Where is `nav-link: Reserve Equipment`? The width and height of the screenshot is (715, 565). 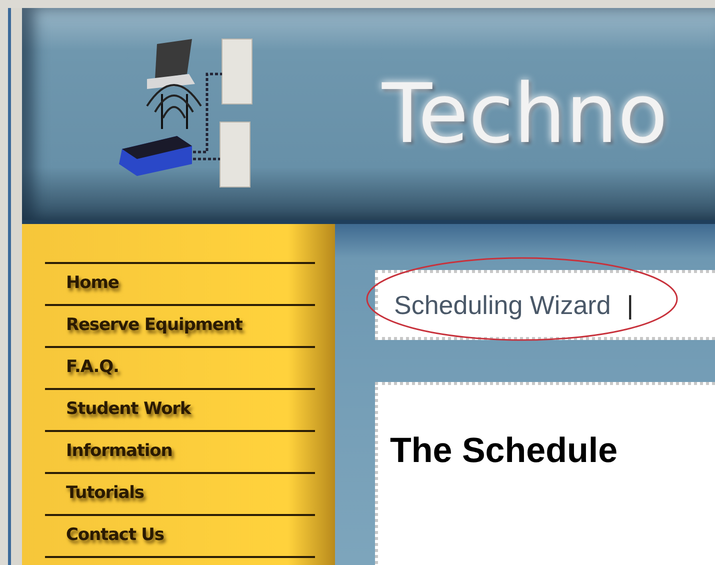 nav-link: Reserve Equipment is located at coordinates (180, 327).